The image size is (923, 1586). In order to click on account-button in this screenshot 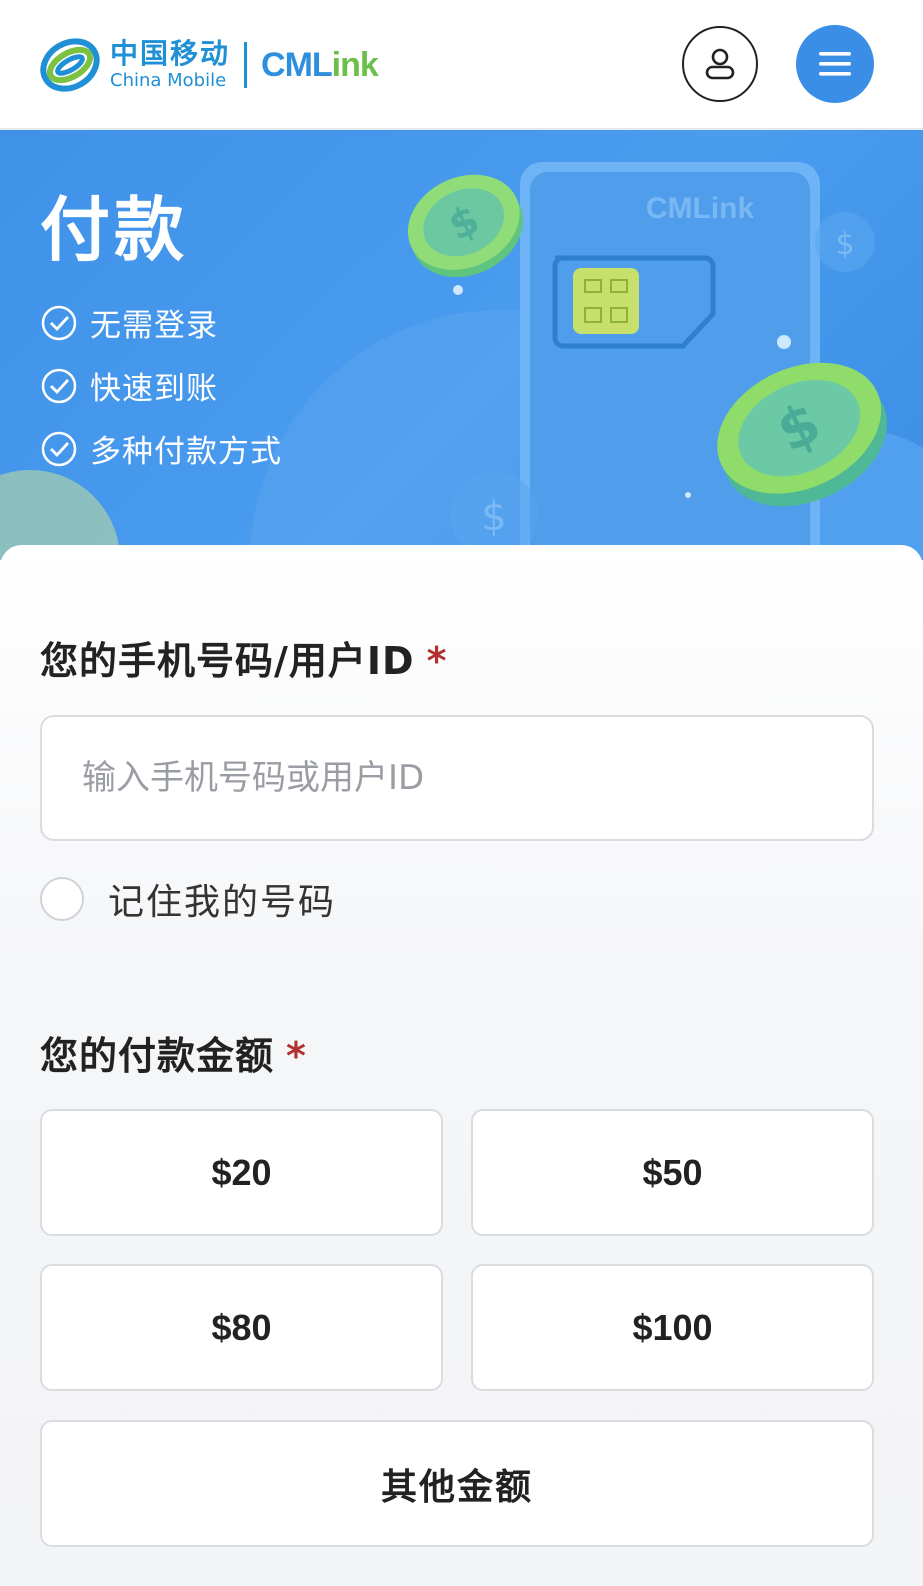, I will do `click(720, 64)`.